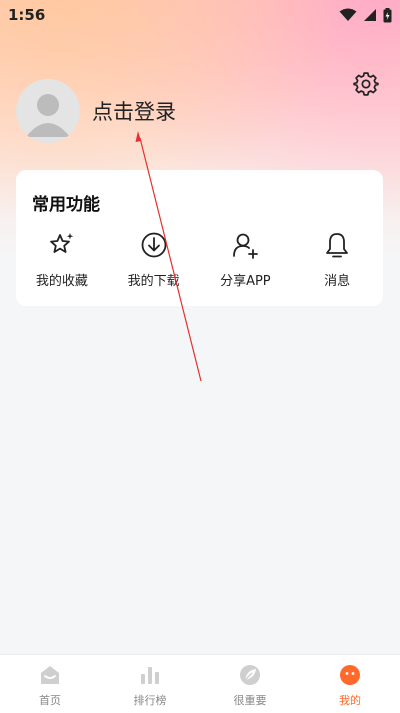 Image resolution: width=400 pixels, height=713 pixels. I want to click on share-app-label: 分享APP, so click(245, 281).